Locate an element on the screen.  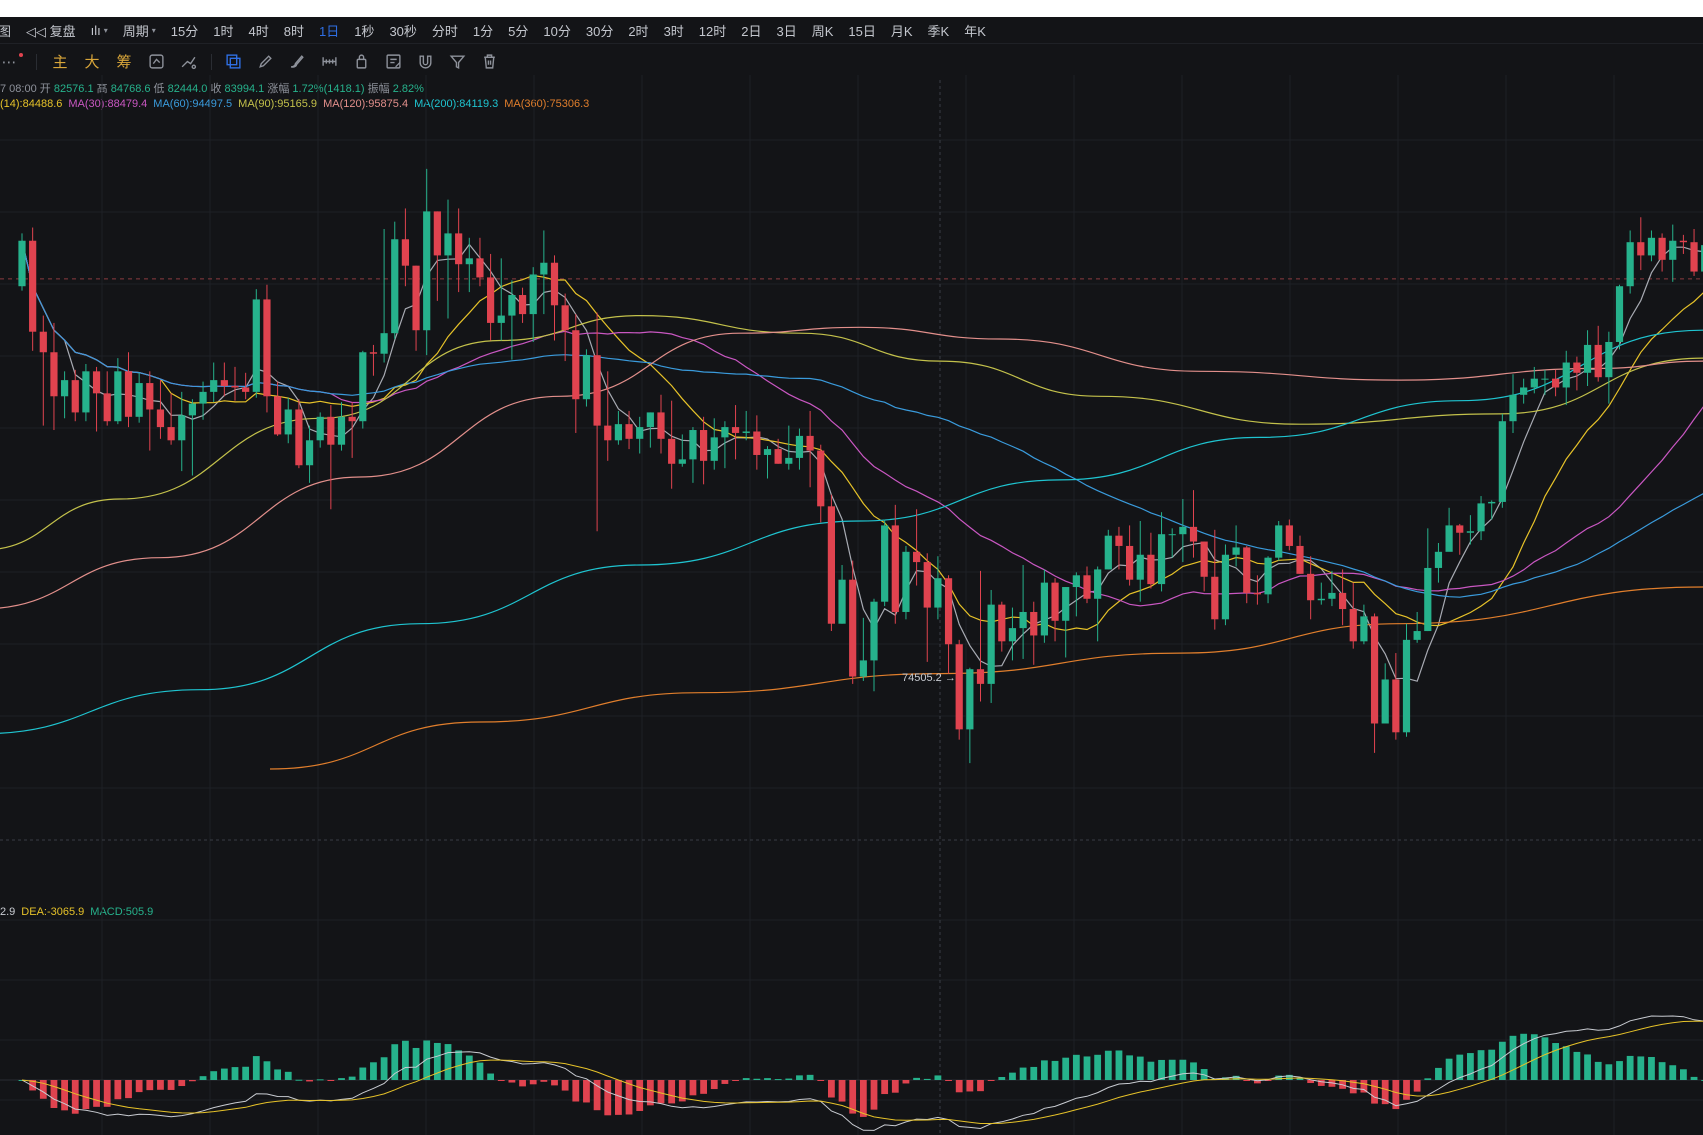
period-tab-label: 1秒 is located at coordinates (364, 31).